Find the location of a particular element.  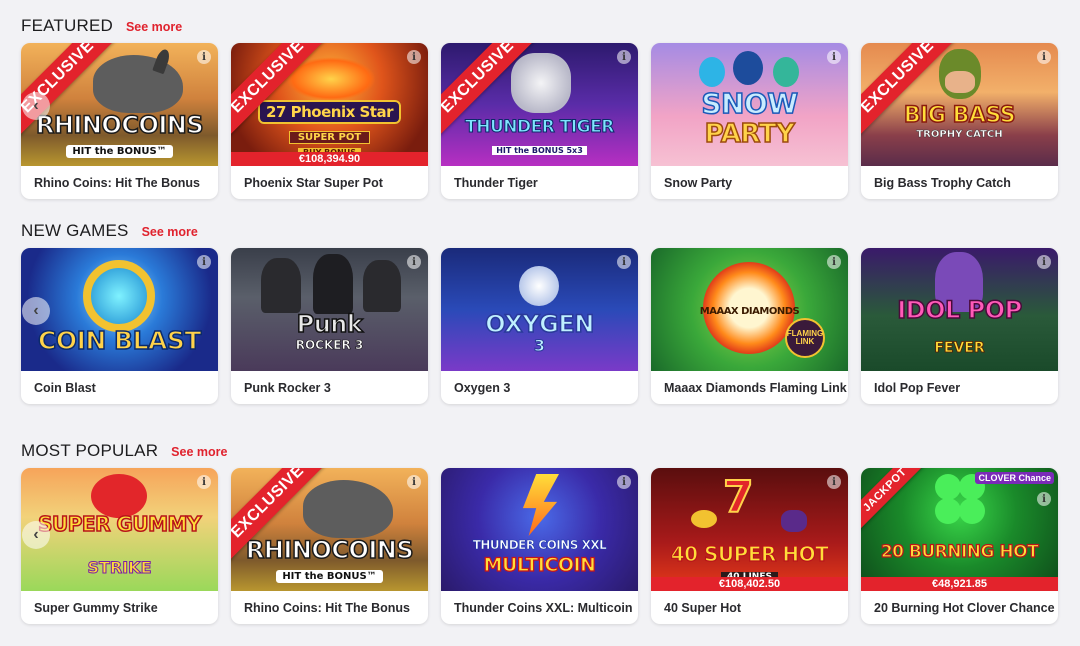

game-title: Oxygen 3 is located at coordinates (482, 387).